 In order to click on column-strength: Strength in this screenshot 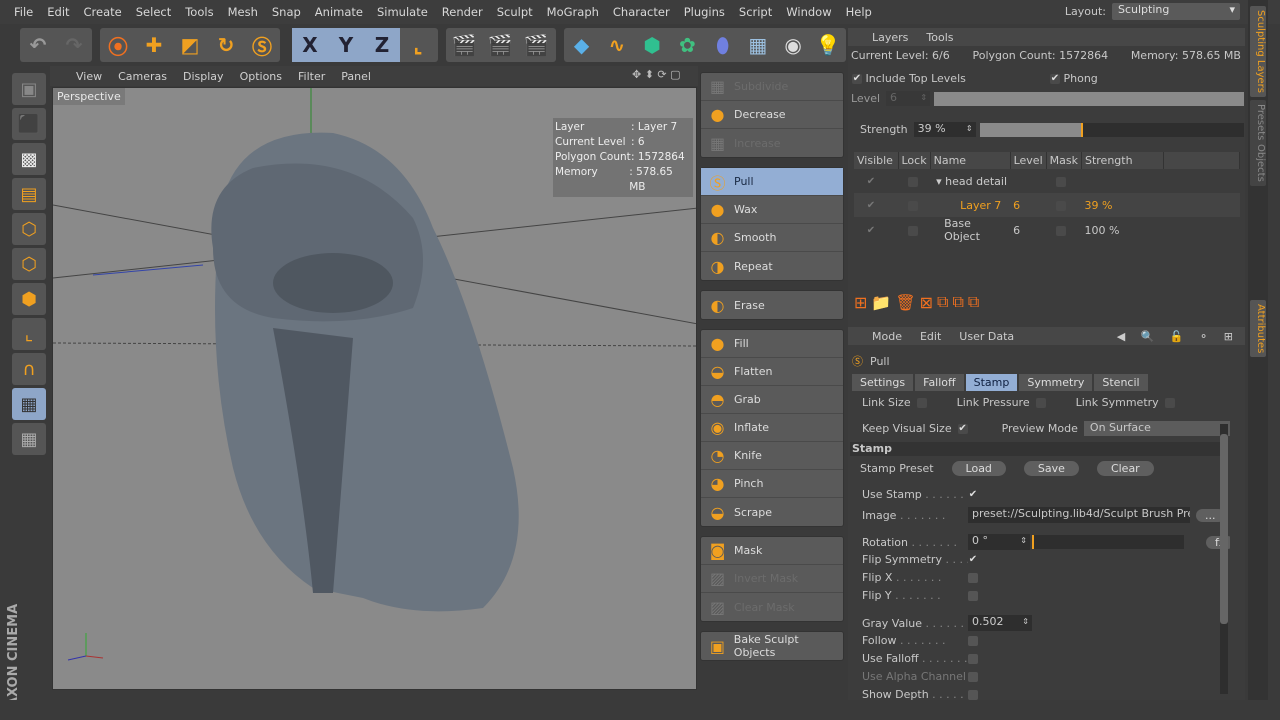, I will do `click(1122, 160)`.